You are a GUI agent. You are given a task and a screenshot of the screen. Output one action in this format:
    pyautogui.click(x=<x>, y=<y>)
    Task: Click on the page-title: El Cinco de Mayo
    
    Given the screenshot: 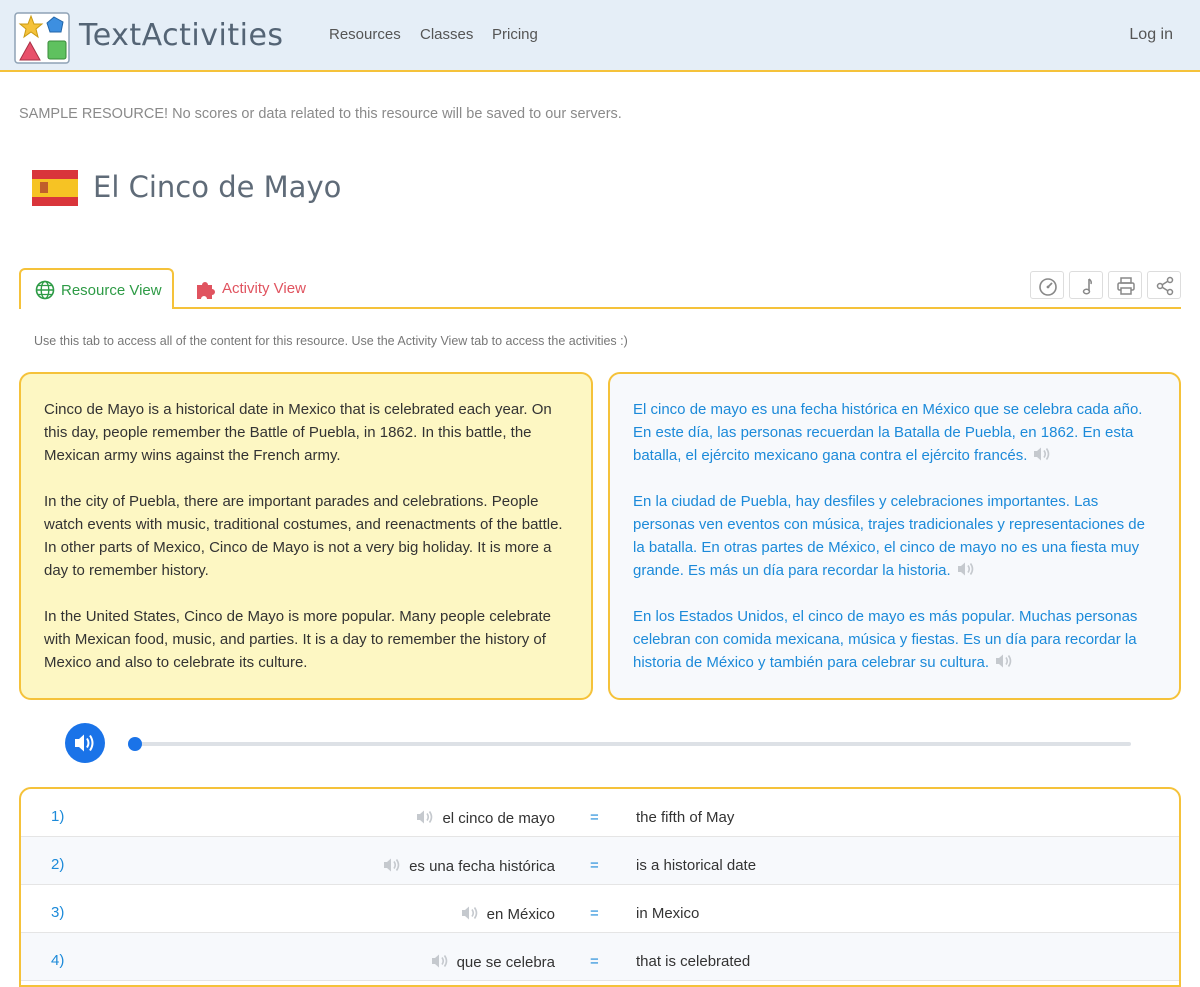 What is the action you would take?
    pyautogui.click(x=217, y=187)
    